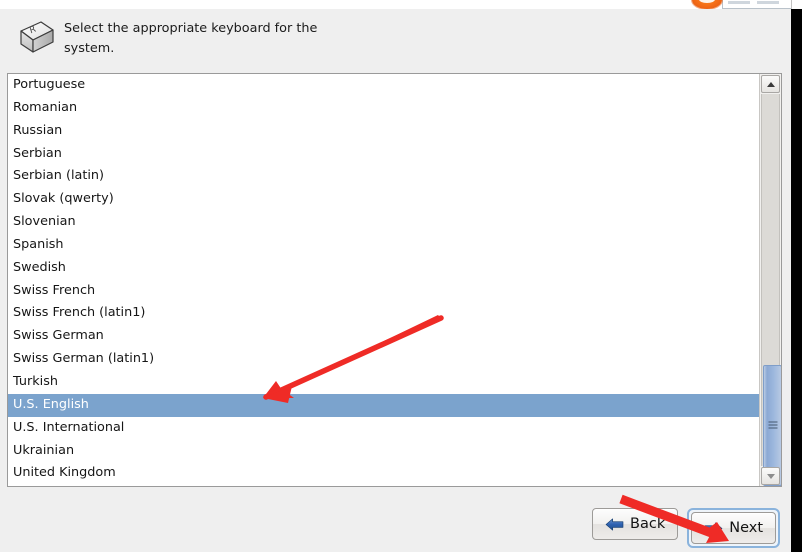  I want to click on right-edge-strip-top, so click(796, 4).